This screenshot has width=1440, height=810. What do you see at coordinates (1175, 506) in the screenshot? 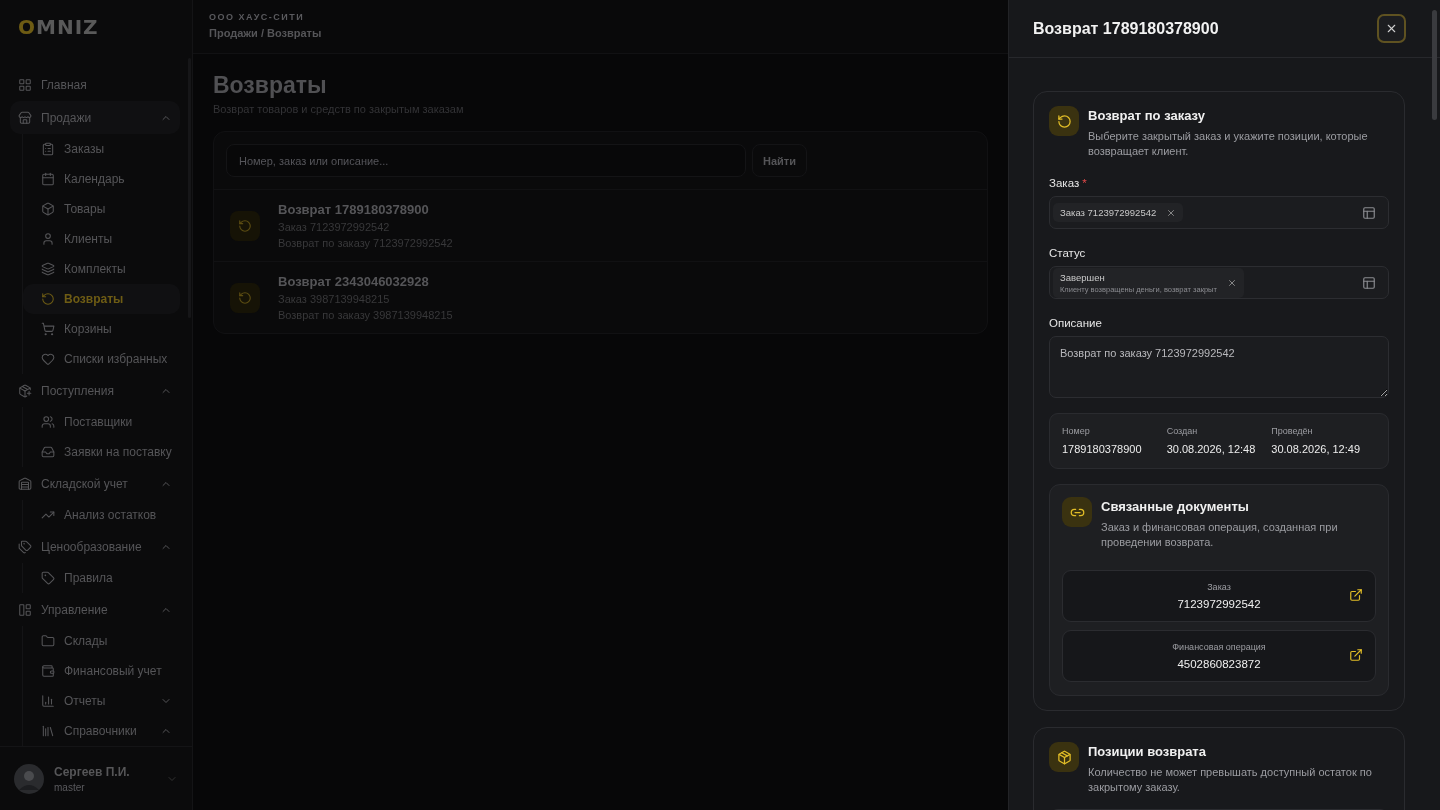
I see `section-title: Связанные документы` at bounding box center [1175, 506].